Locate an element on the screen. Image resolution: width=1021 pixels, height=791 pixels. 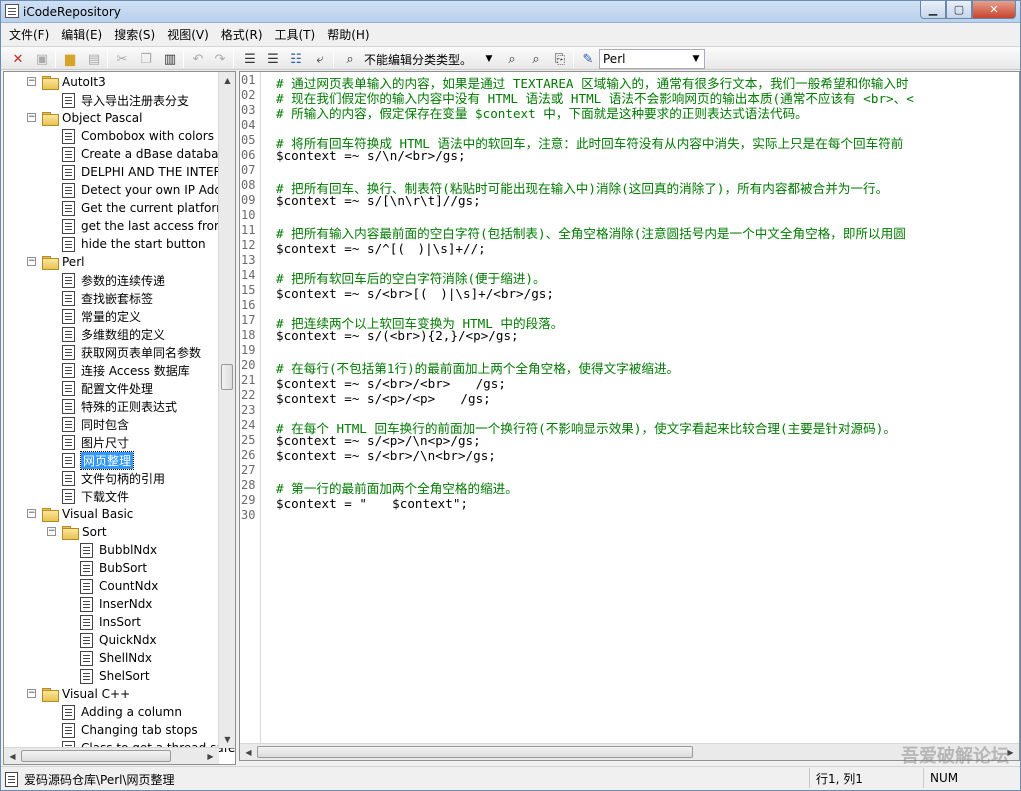
title-bar: iCodeRepository ▁ ▢ ✕ is located at coordinates (510, 12).